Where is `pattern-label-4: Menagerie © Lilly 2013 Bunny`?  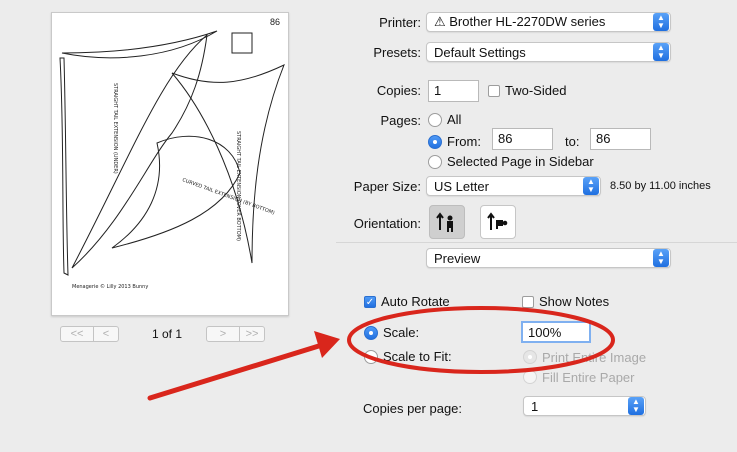
pattern-label-4: Menagerie © Lilly 2013 Bunny is located at coordinates (110, 286).